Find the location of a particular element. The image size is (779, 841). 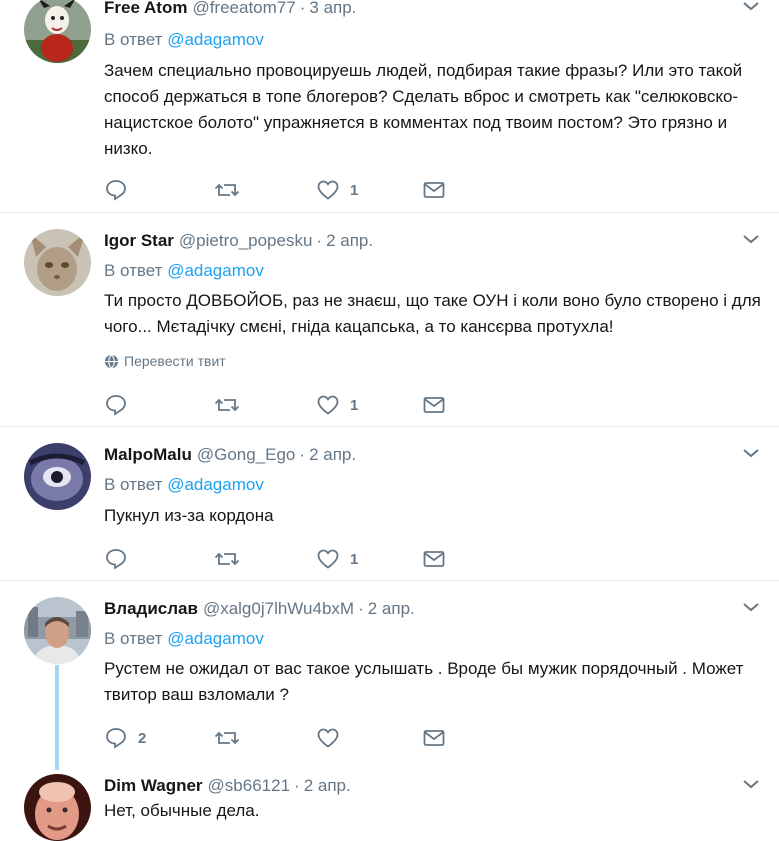

user-handle: @Gong_Ego is located at coordinates (246, 454).